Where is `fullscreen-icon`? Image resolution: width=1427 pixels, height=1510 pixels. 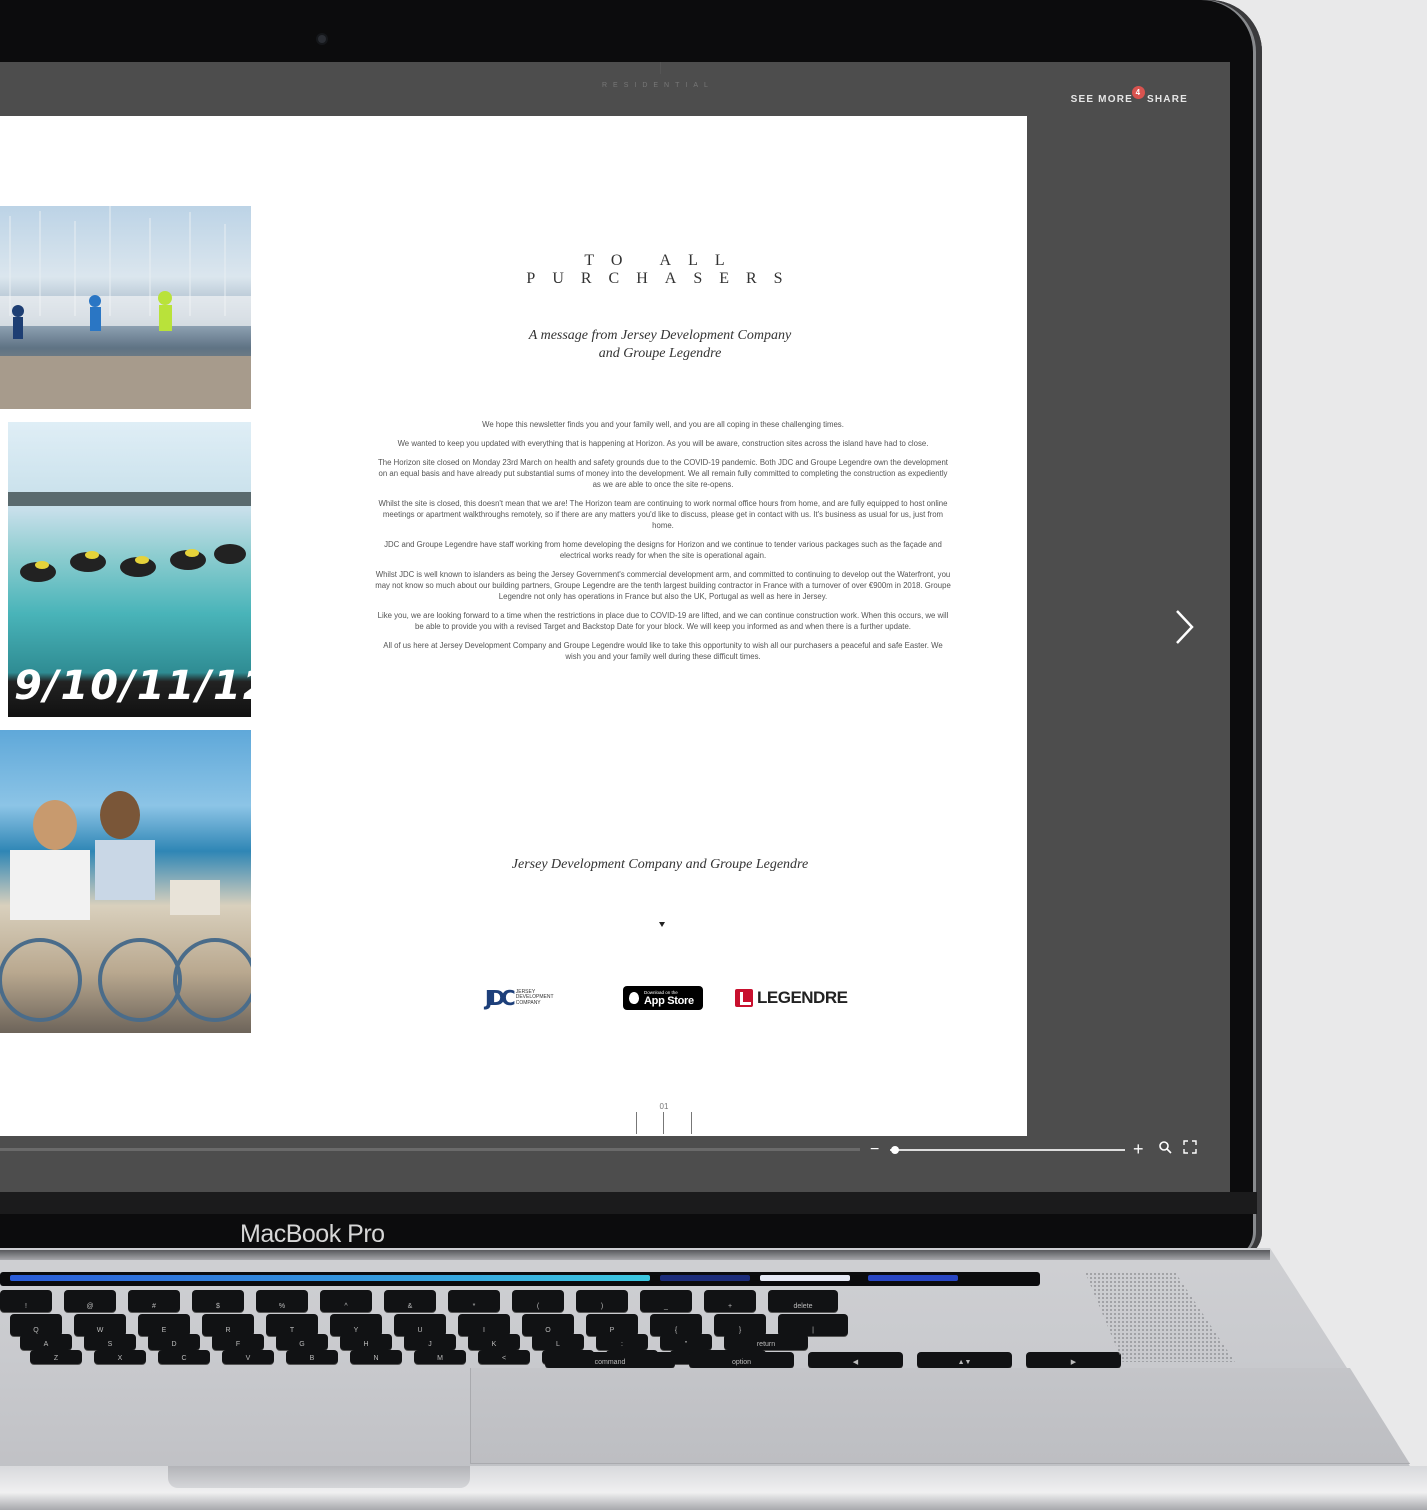
fullscreen-icon is located at coordinates (1190, 1148).